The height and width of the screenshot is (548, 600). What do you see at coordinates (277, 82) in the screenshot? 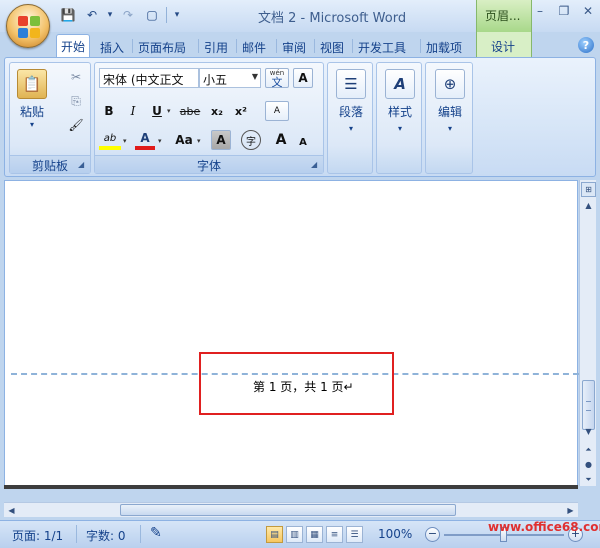
I see `phonetic-char: 文` at bounding box center [277, 82].